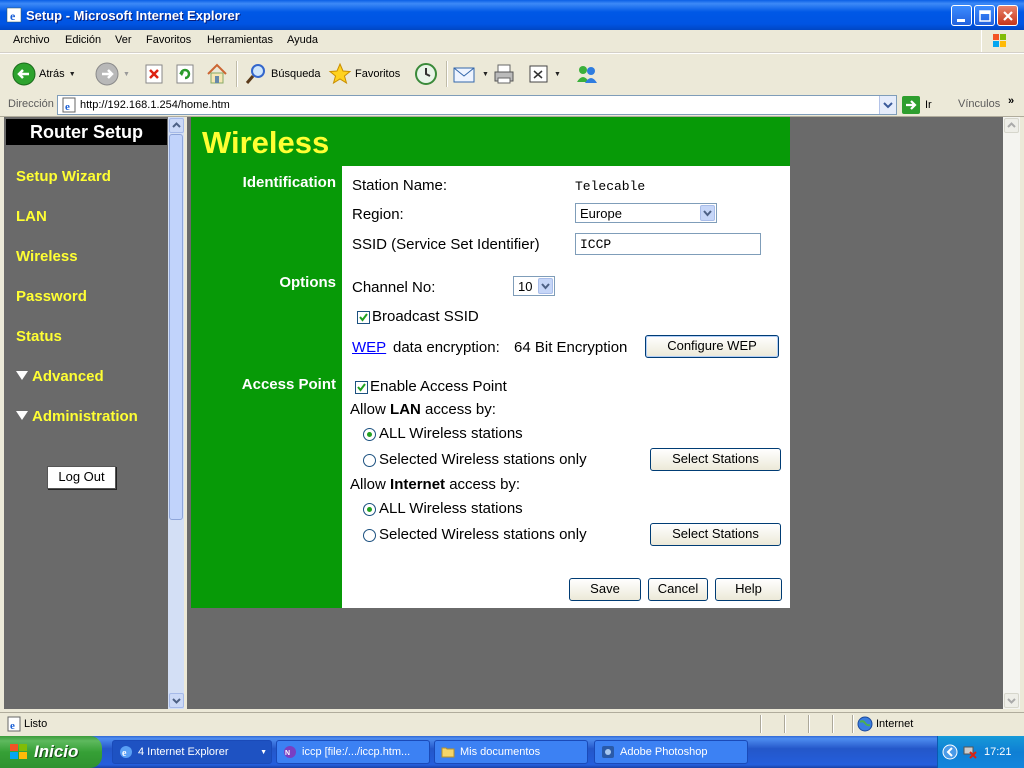  Describe the element at coordinates (369, 535) in the screenshot. I see `internet-selected-stations-radio` at that location.